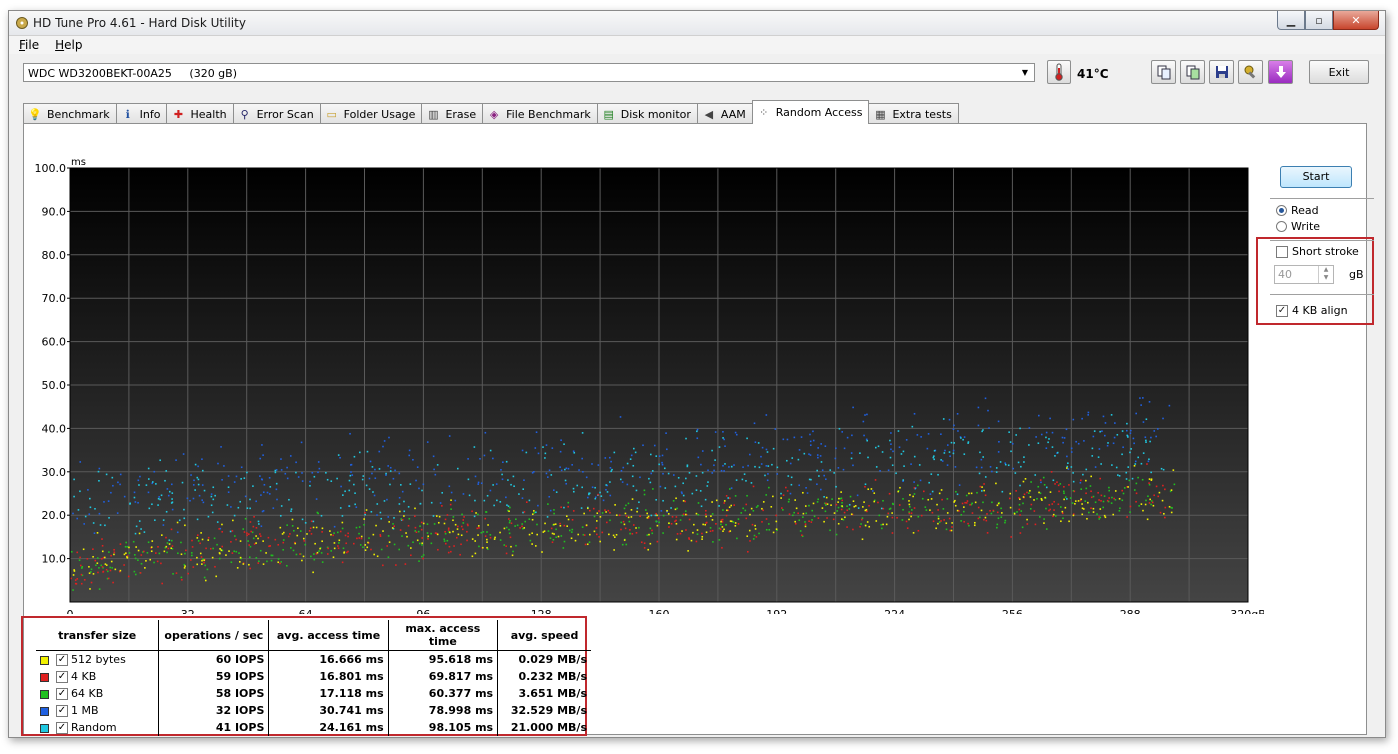 This screenshot has height=754, width=1398. I want to click on short-stroke-stepper: 40 ▲ ▼, so click(1304, 274).